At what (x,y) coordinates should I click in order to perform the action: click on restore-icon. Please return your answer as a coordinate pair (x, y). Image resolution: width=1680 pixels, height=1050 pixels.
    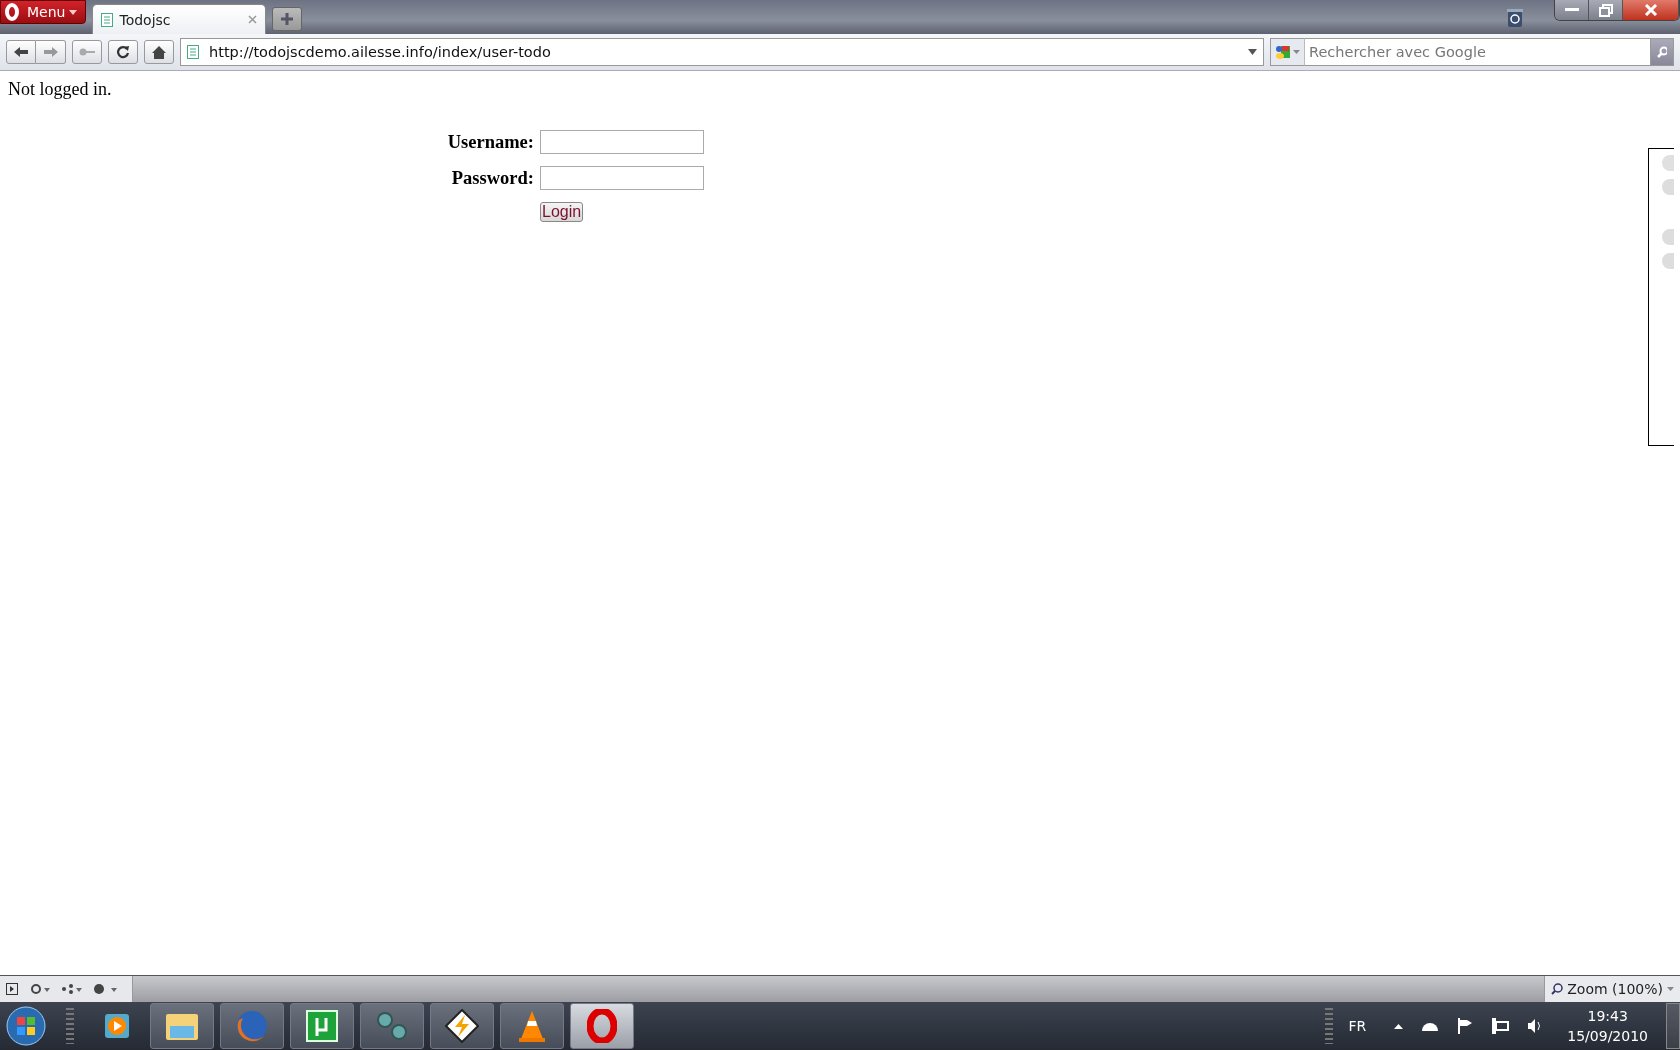
    Looking at the image, I should click on (1605, 10).